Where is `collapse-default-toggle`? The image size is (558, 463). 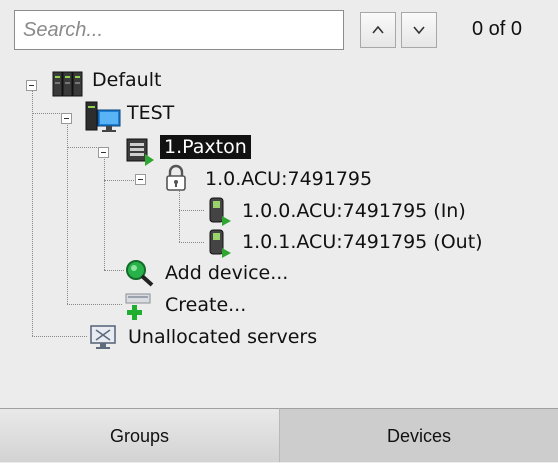 collapse-default-toggle is located at coordinates (31, 85).